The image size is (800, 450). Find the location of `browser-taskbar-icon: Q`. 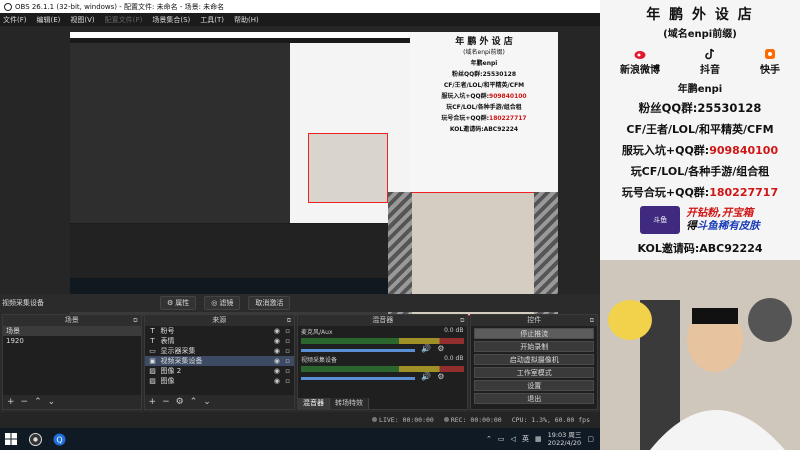

browser-taskbar-icon: Q is located at coordinates (59, 439).